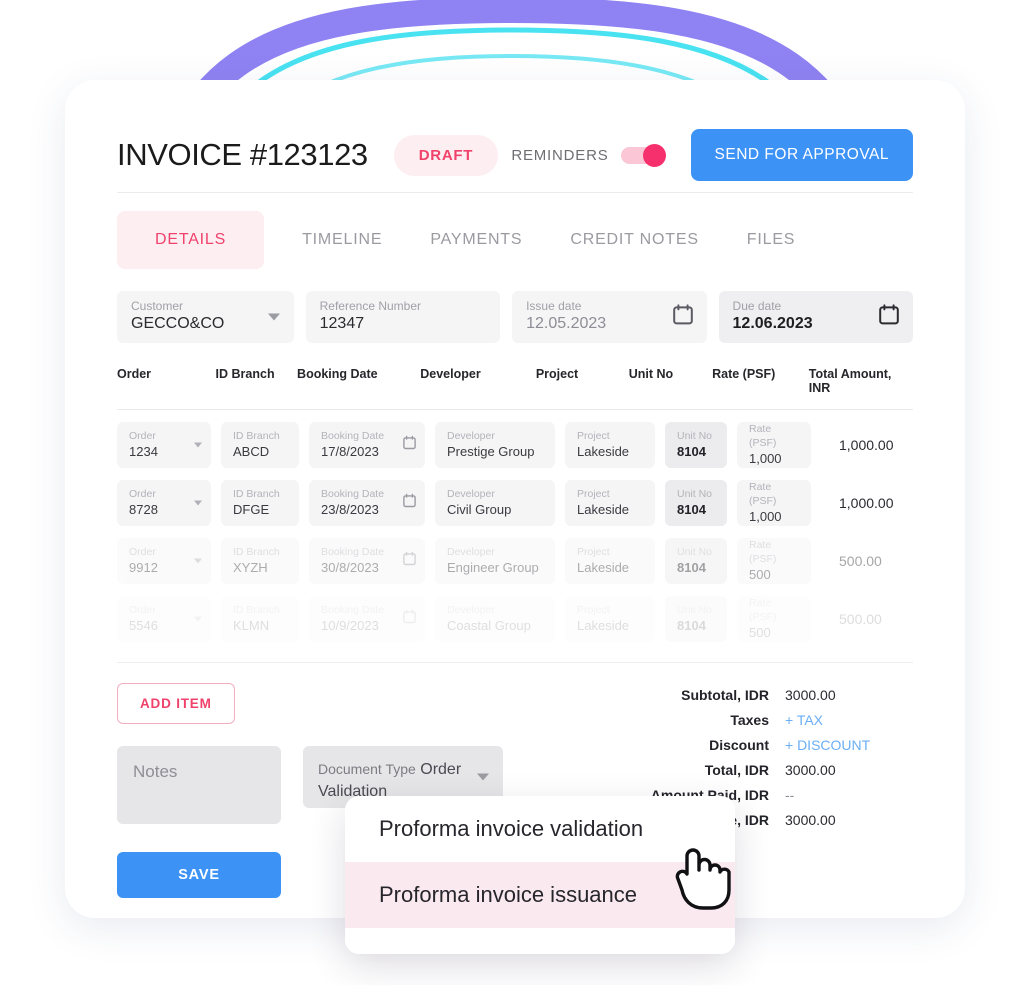  I want to click on dropdown-option-proforma-invoice-validation: Proforma invoice validation, so click(540, 829).